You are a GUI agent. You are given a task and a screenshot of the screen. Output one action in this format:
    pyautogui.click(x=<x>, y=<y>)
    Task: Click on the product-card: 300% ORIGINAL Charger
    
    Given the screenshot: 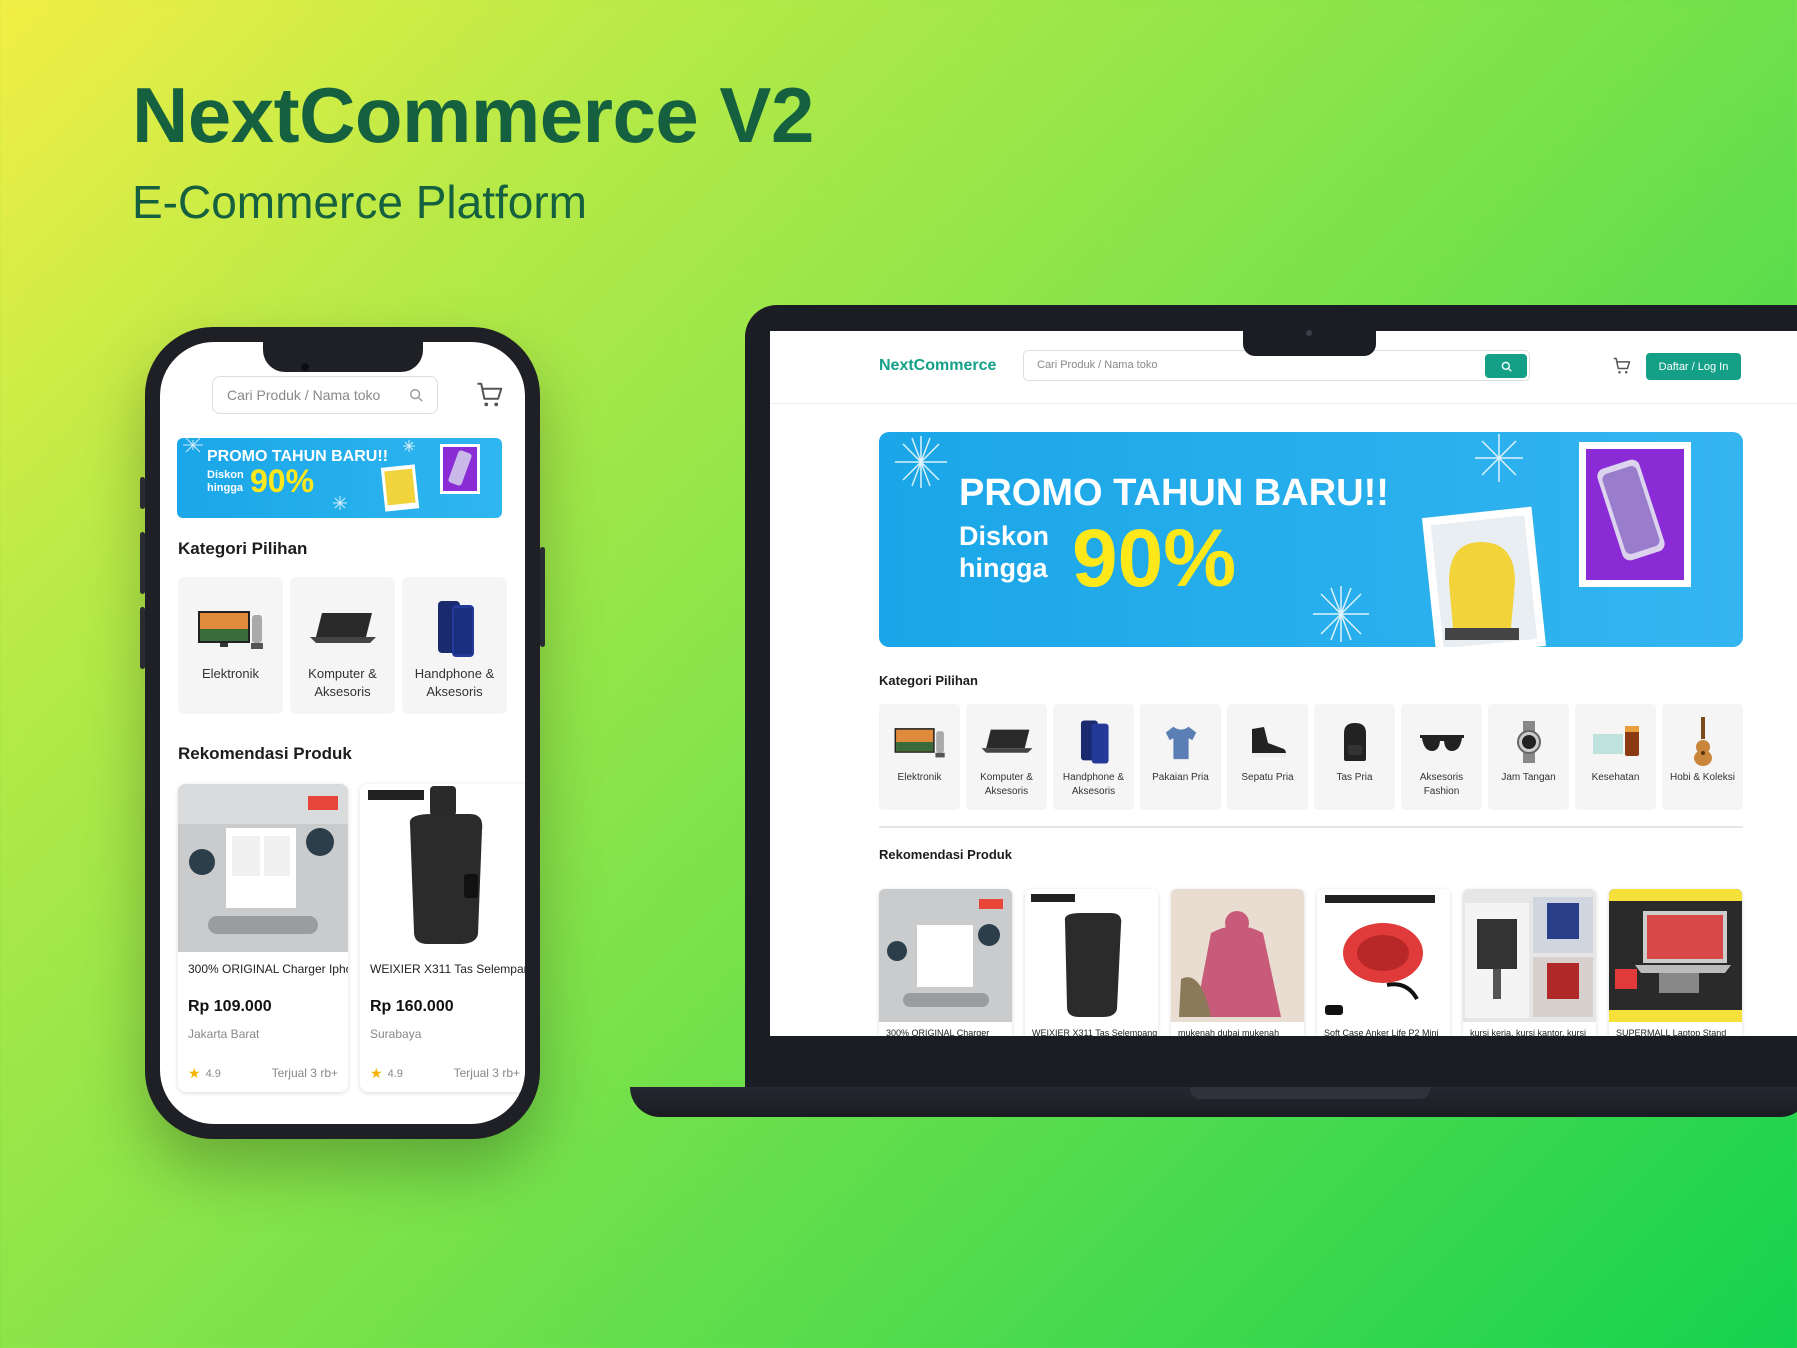 What is the action you would take?
    pyautogui.click(x=945, y=962)
    